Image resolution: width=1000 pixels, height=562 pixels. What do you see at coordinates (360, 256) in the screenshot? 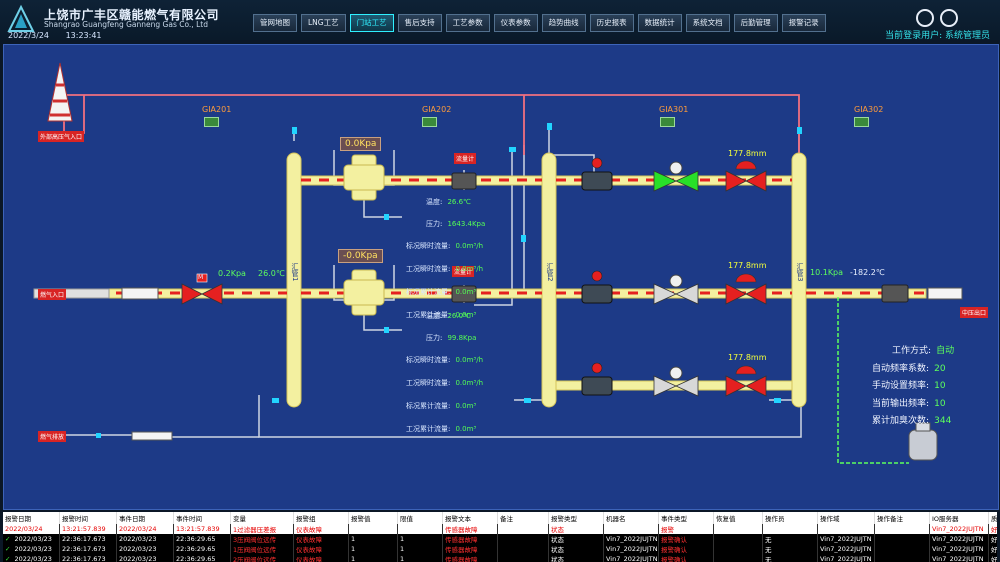
I see `filter2-pressure: -0.0Kpa` at bounding box center [360, 256].